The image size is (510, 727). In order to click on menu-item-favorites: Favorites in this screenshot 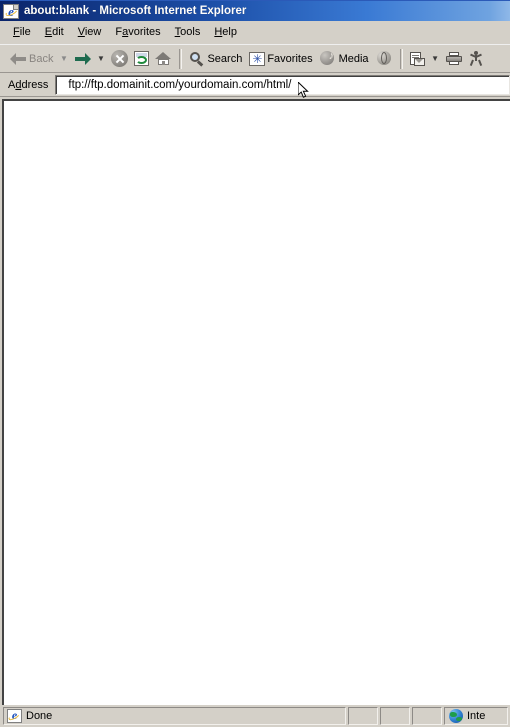, I will do `click(137, 32)`.